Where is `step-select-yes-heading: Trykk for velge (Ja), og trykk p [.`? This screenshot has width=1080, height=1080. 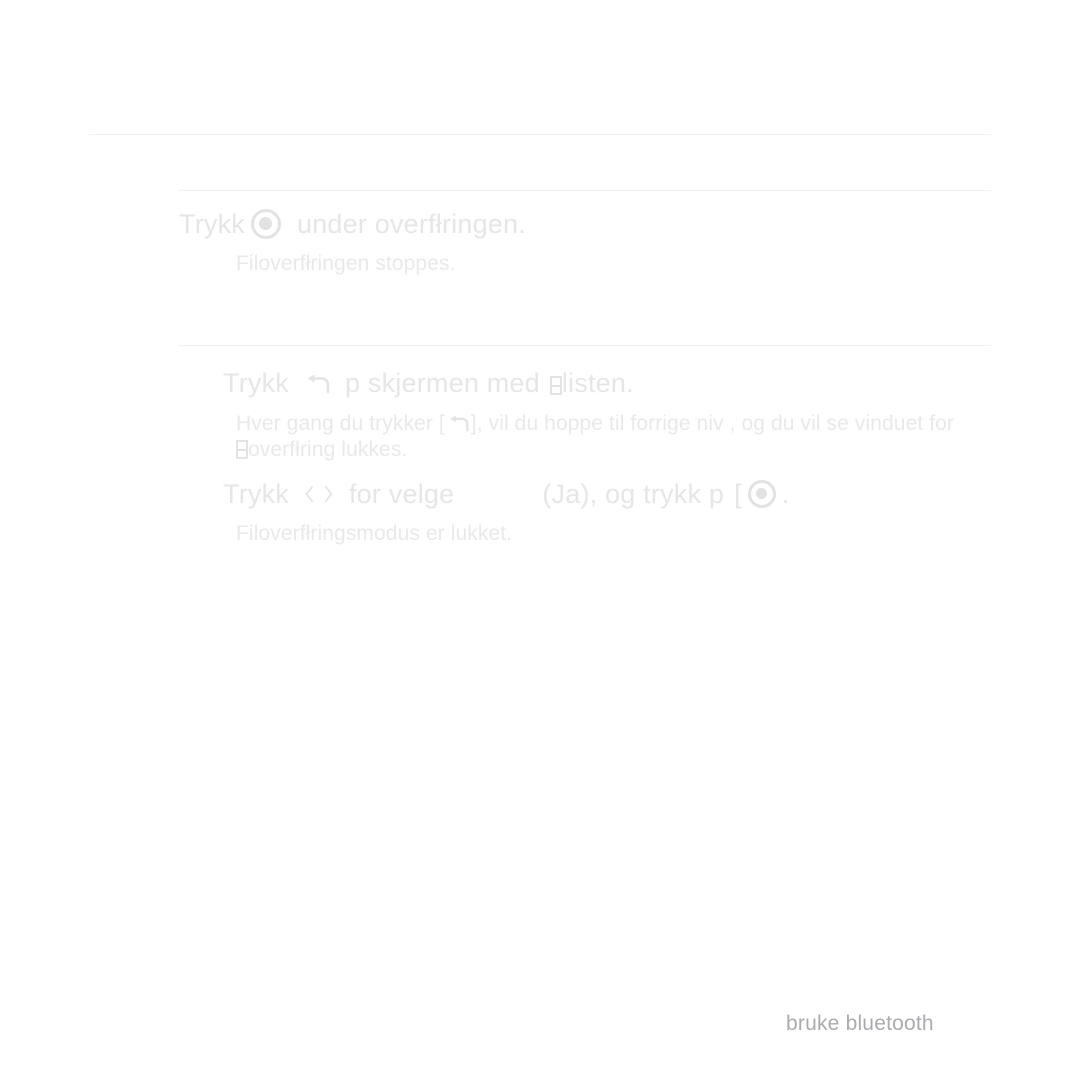 step-select-yes-heading: Trykk for velge (Ja), og trykk p [. is located at coordinates (506, 494).